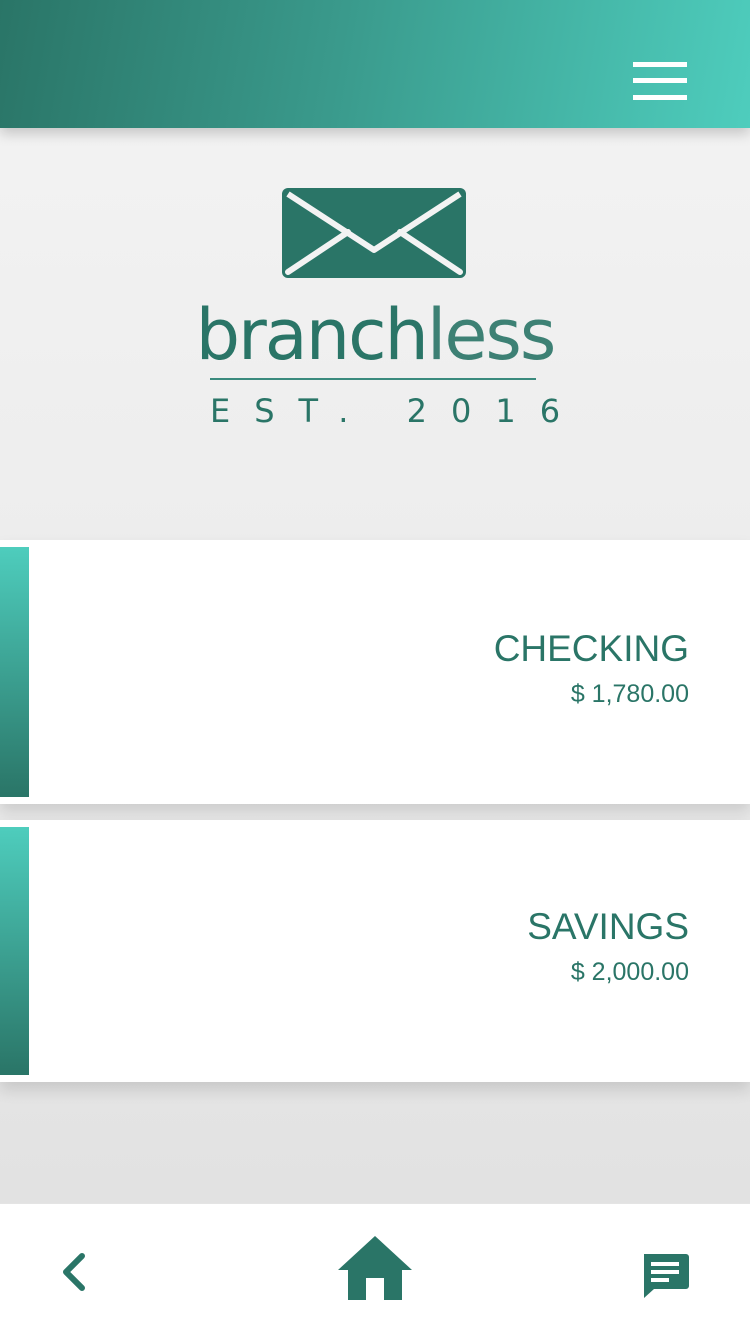  Describe the element at coordinates (629, 972) in the screenshot. I see `account-balance: $ 2,000.00` at that location.